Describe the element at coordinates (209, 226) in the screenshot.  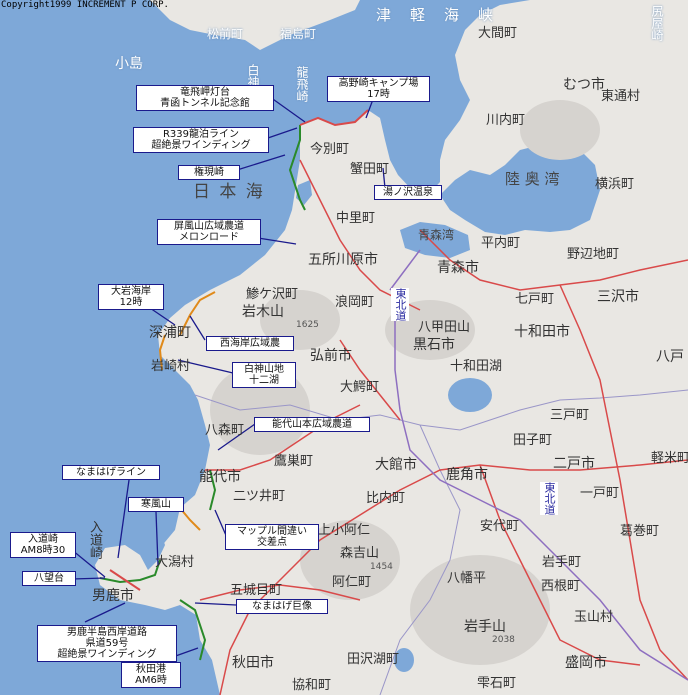
I see `callout-line: 屏風山広域農道` at that location.